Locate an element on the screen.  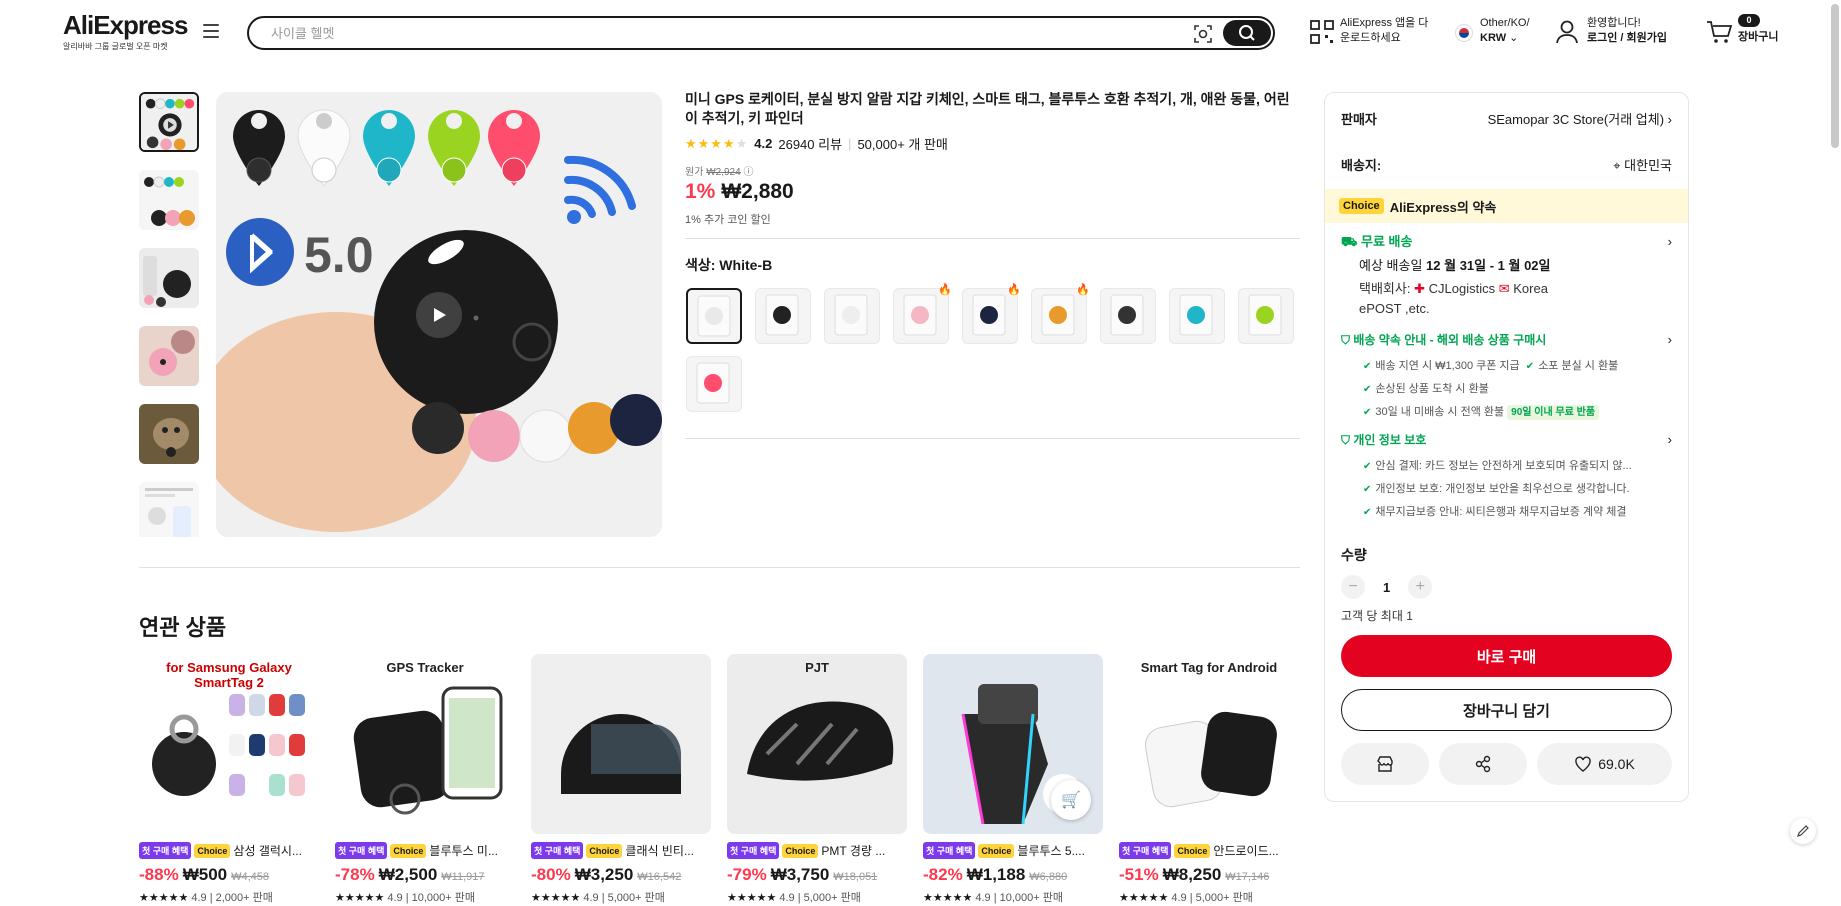
play-video-button is located at coordinates (439, 315).